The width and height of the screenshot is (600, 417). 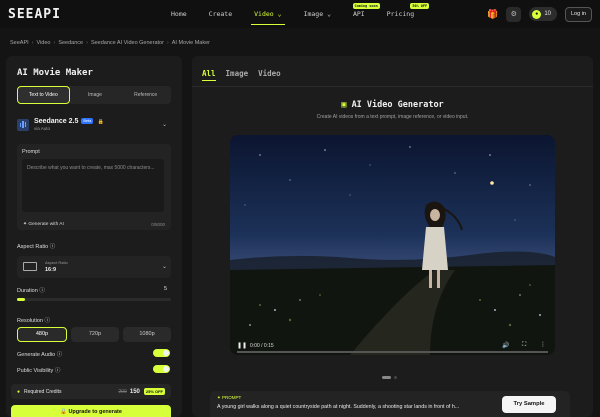 What do you see at coordinates (578, 14) in the screenshot?
I see `login-button: Log in` at bounding box center [578, 14].